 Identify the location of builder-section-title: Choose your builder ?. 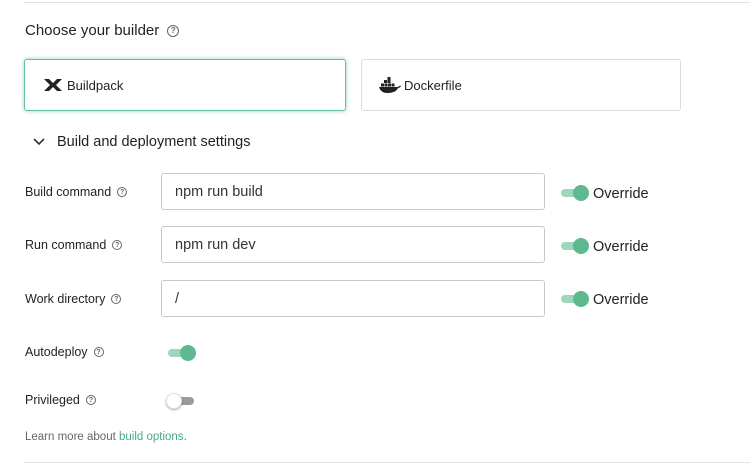
(102, 30).